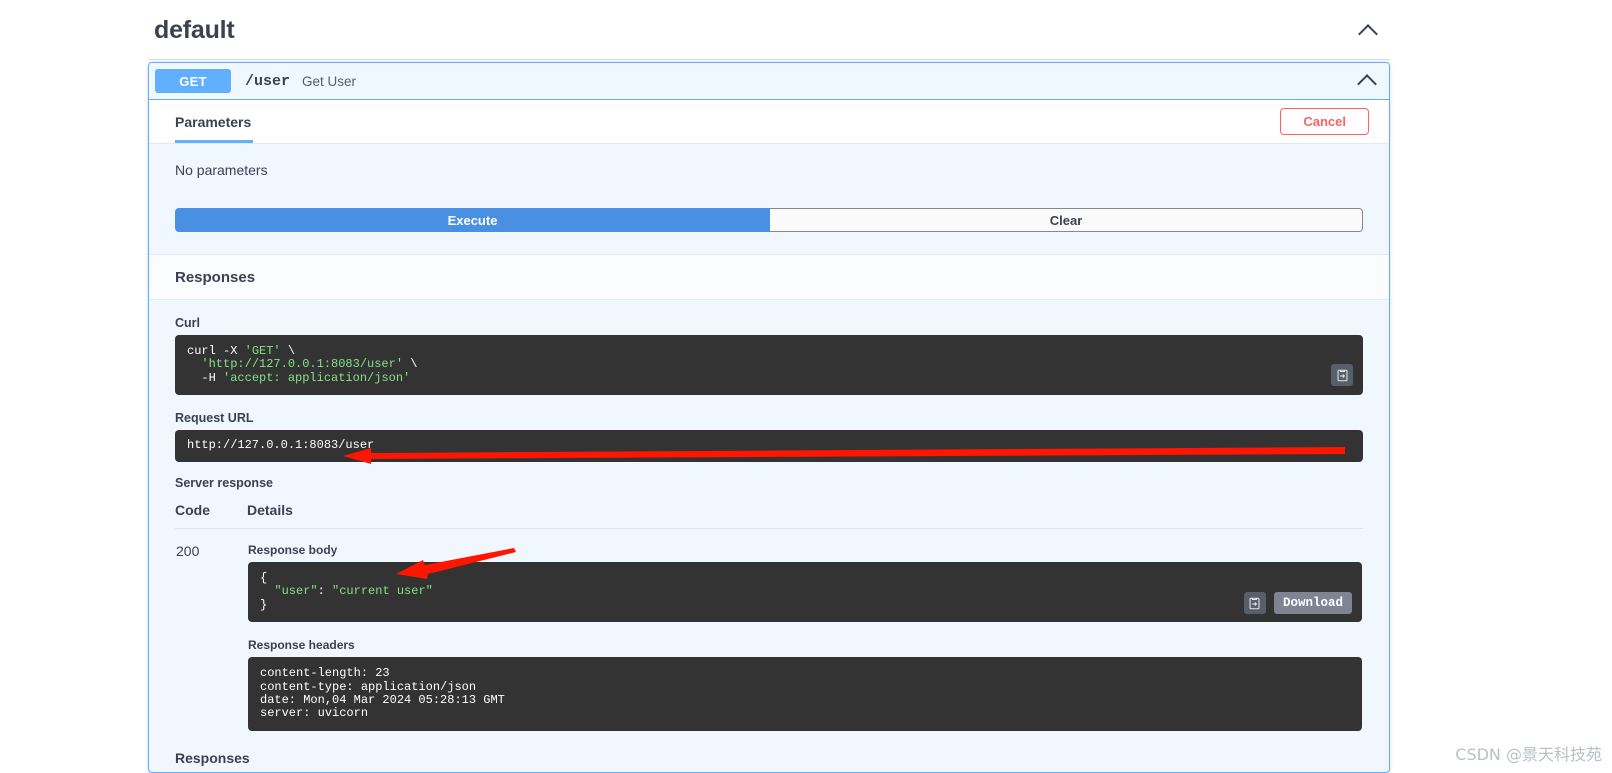  Describe the element at coordinates (187, 323) in the screenshot. I see `curl-label: Curl` at that location.